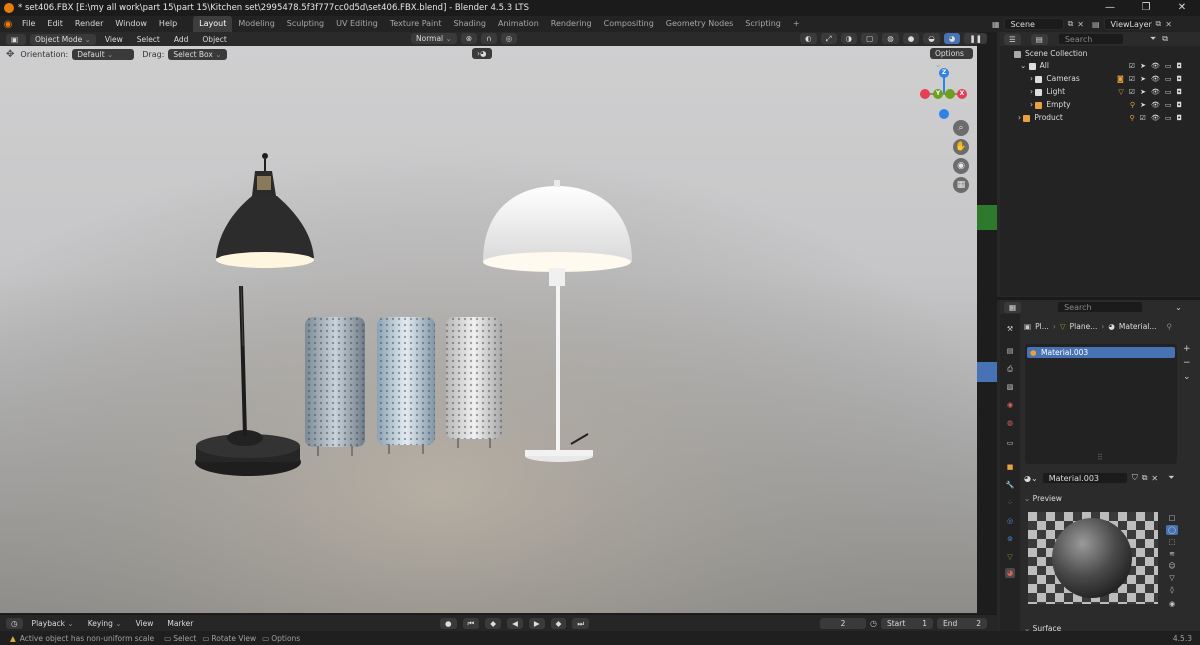 The height and width of the screenshot is (645, 1200). What do you see at coordinates (448, 623) in the screenshot?
I see `auto-keying-icon: ●` at bounding box center [448, 623].